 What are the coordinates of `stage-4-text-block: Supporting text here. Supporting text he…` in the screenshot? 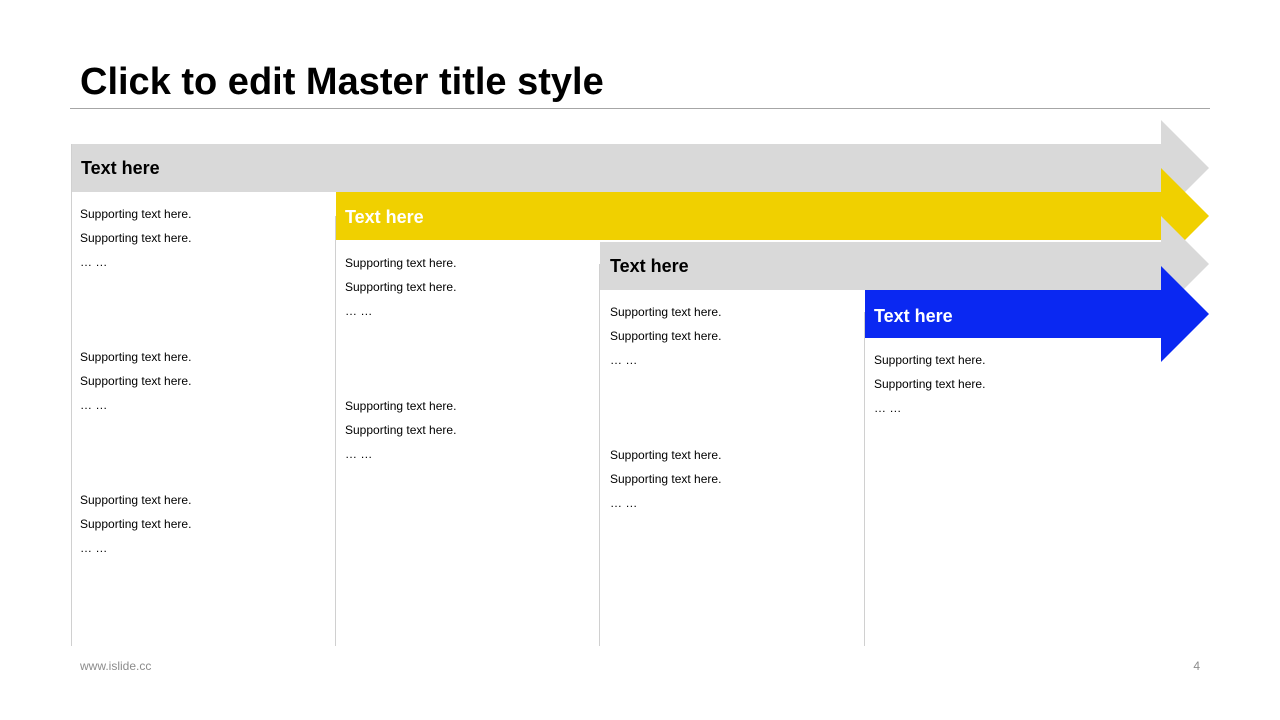 It's located at (929, 384).